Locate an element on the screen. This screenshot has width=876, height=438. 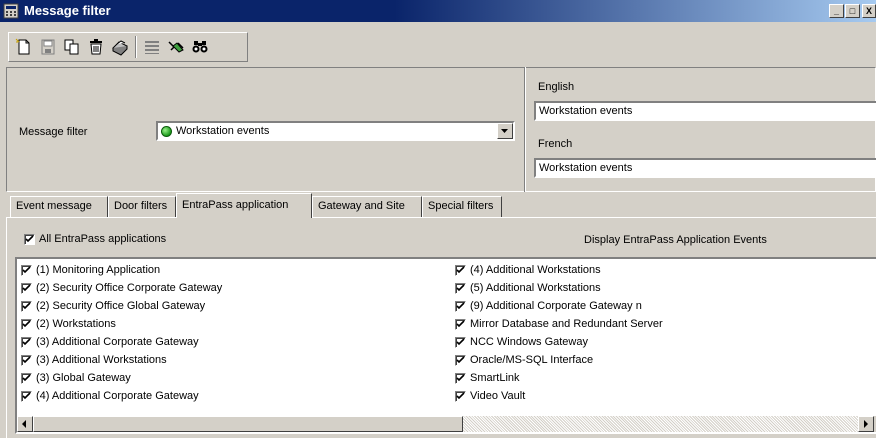
arrow-left-icon is located at coordinates (24, 424).